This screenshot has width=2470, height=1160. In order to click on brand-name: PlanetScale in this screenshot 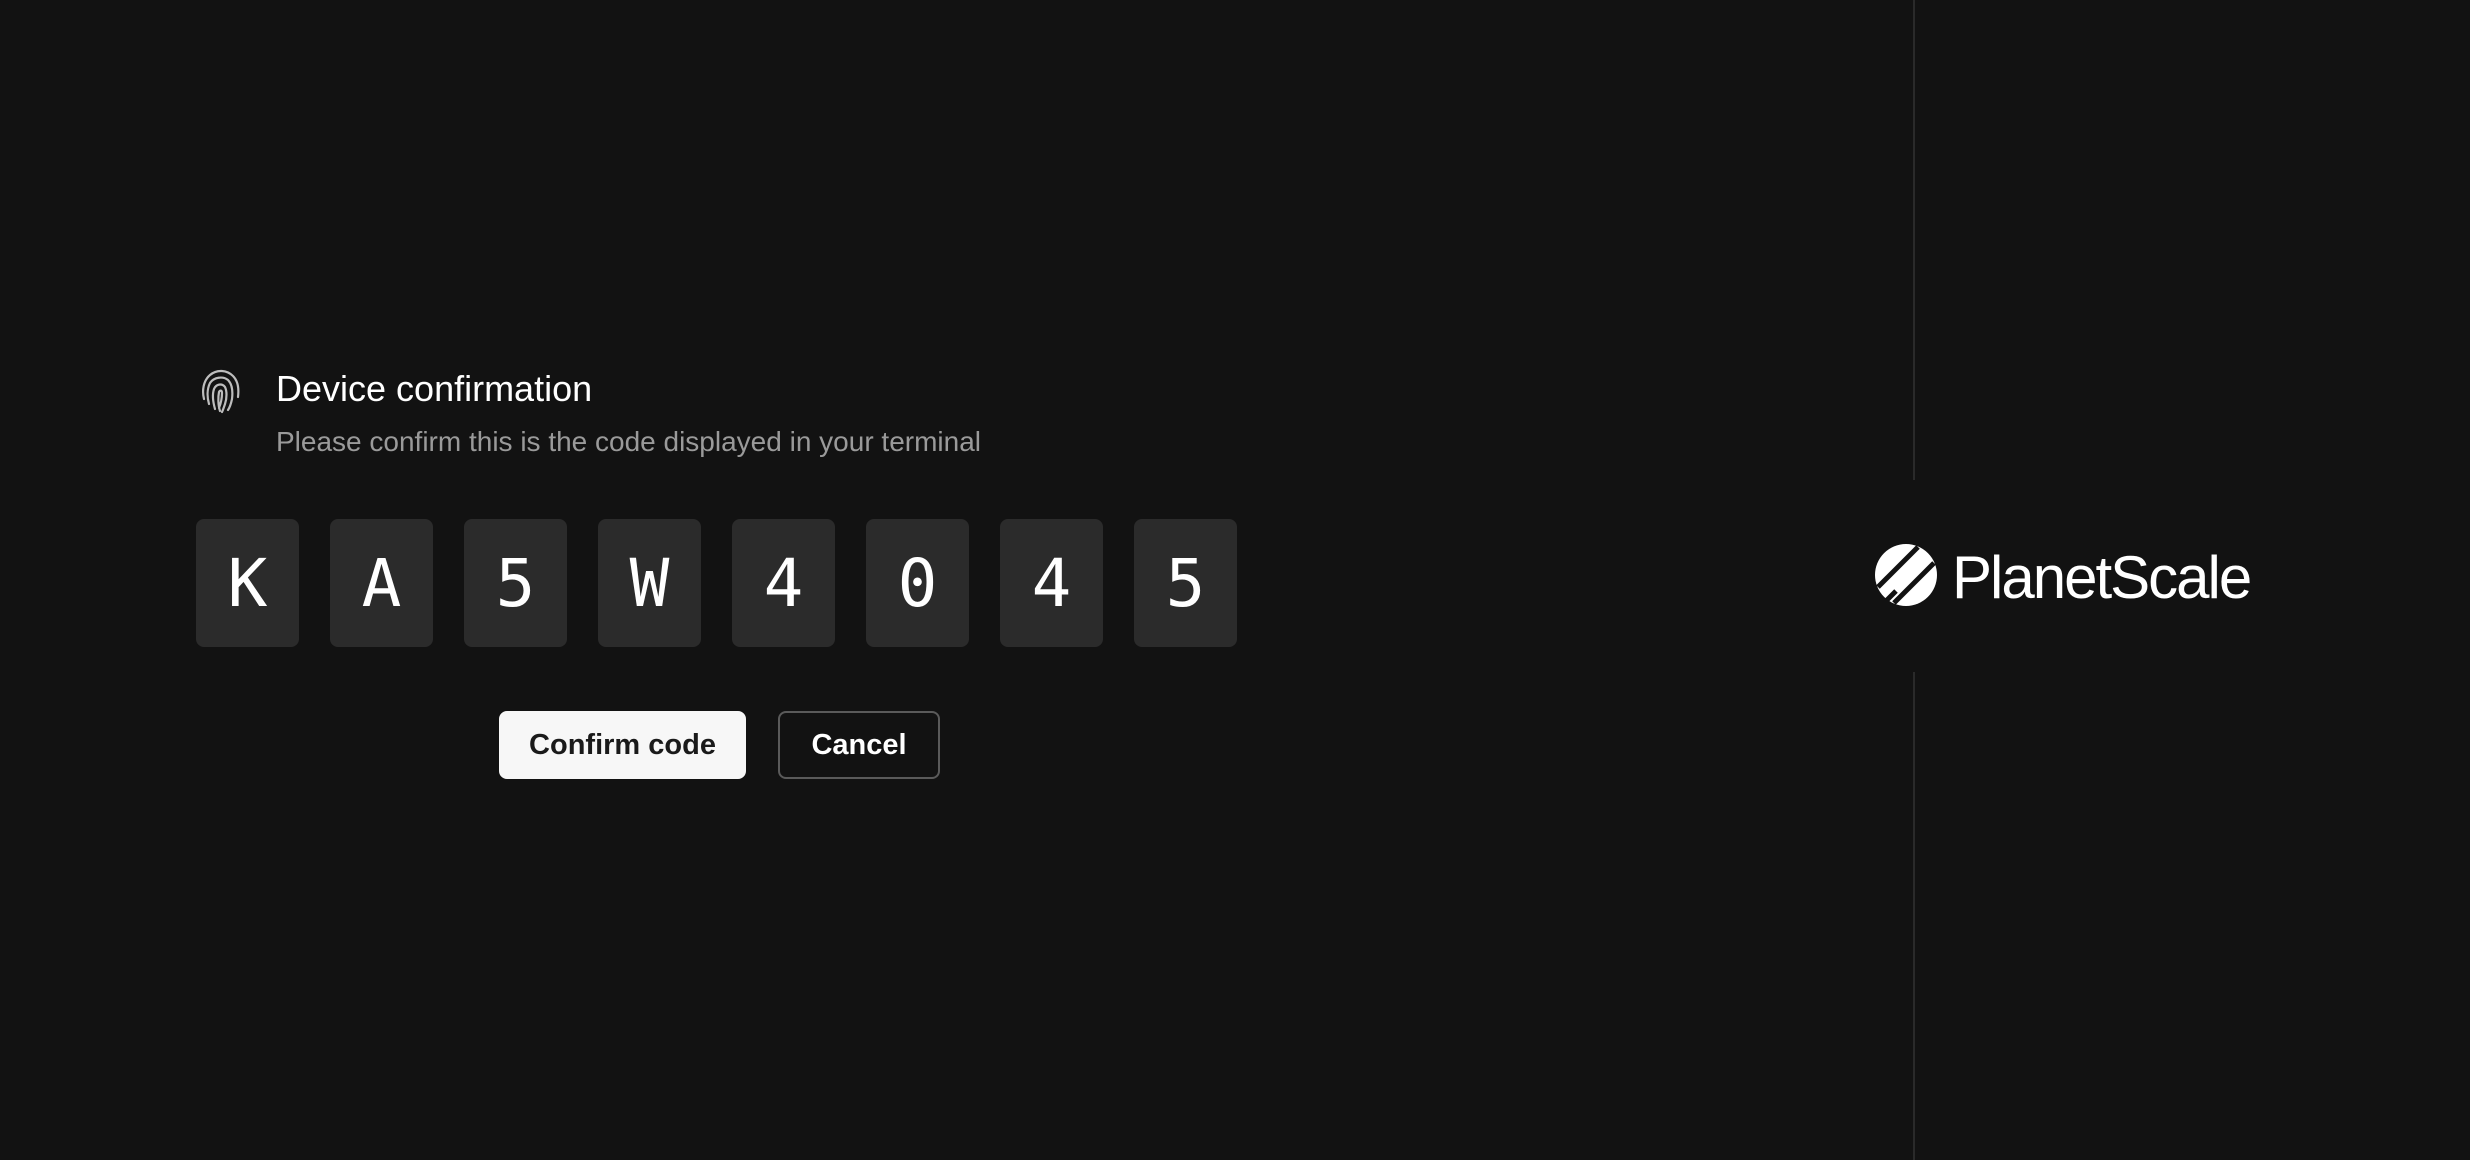, I will do `click(2102, 577)`.